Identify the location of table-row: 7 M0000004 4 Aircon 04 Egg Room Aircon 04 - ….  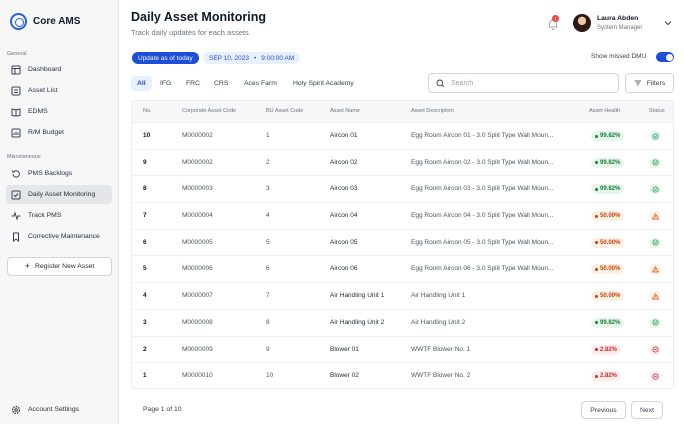
(402, 216).